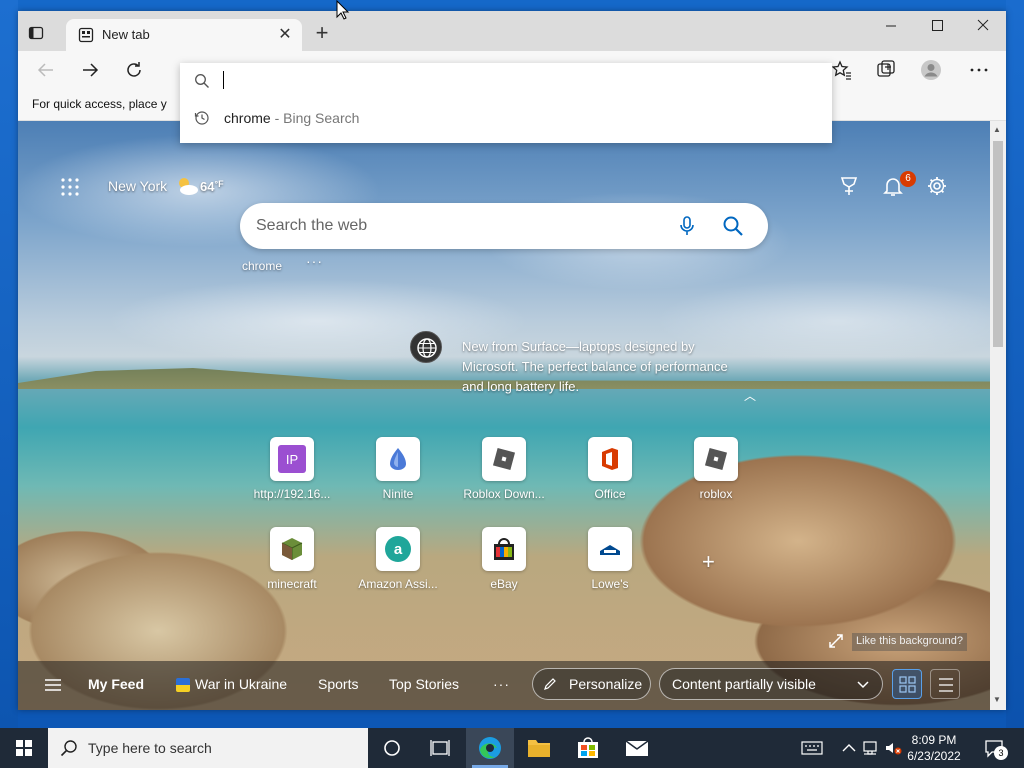 This screenshot has width=1024, height=768. What do you see at coordinates (292, 584) in the screenshot?
I see `quick-link-label: minecraft` at bounding box center [292, 584].